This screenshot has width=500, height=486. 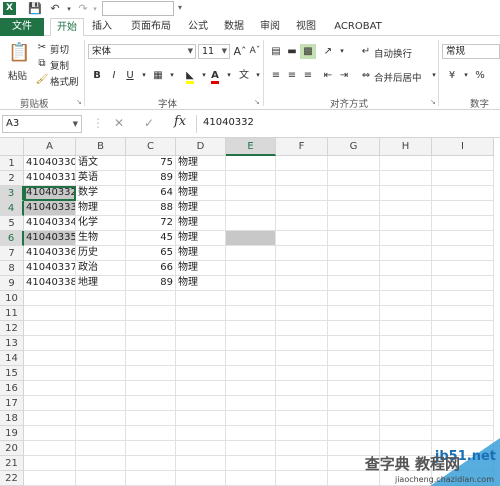 What do you see at coordinates (114, 75) in the screenshot?
I see `italic-button: I` at bounding box center [114, 75].